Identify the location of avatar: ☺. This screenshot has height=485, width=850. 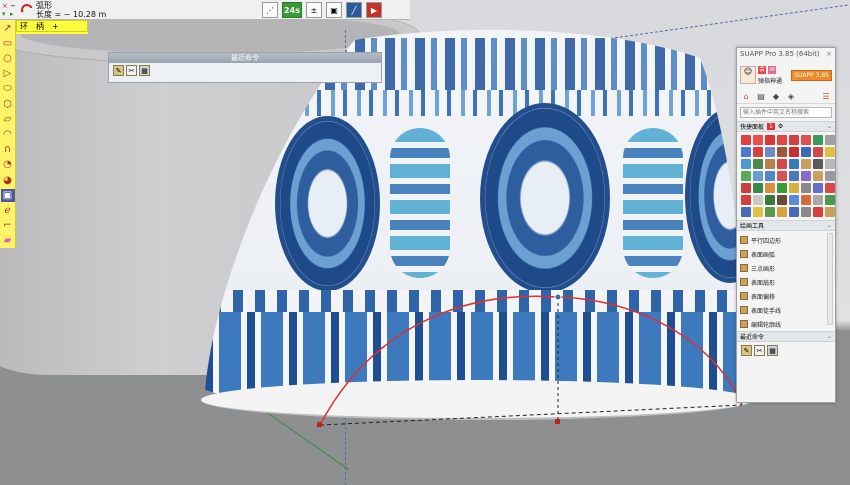
(748, 75).